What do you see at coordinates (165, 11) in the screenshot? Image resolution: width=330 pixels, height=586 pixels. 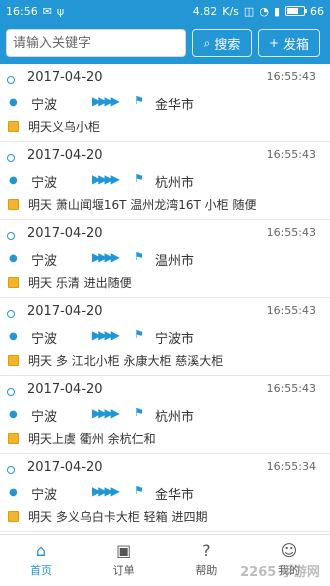 I see `status-bar: 16:56 ✉ ψ 4.82 K/s ◫ ◔ ▮ 66` at bounding box center [165, 11].